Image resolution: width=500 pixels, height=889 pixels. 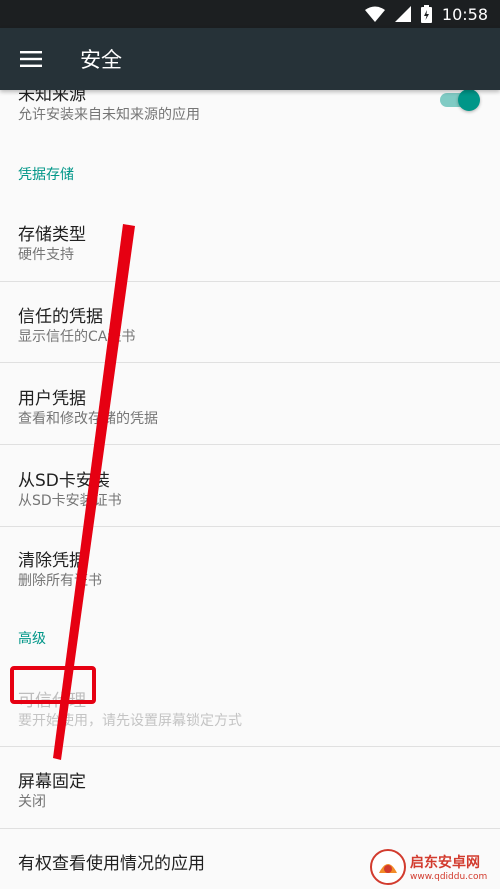 I want to click on storage-type-summary: 硬件支持, so click(x=46, y=255).